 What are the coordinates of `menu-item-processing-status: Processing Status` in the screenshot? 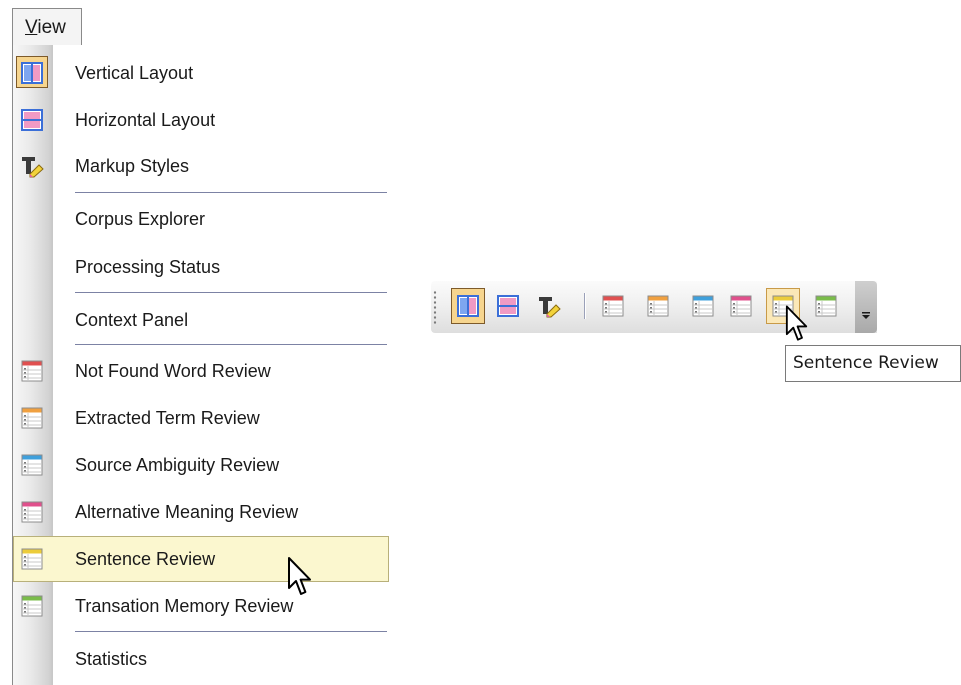 It's located at (201, 267).